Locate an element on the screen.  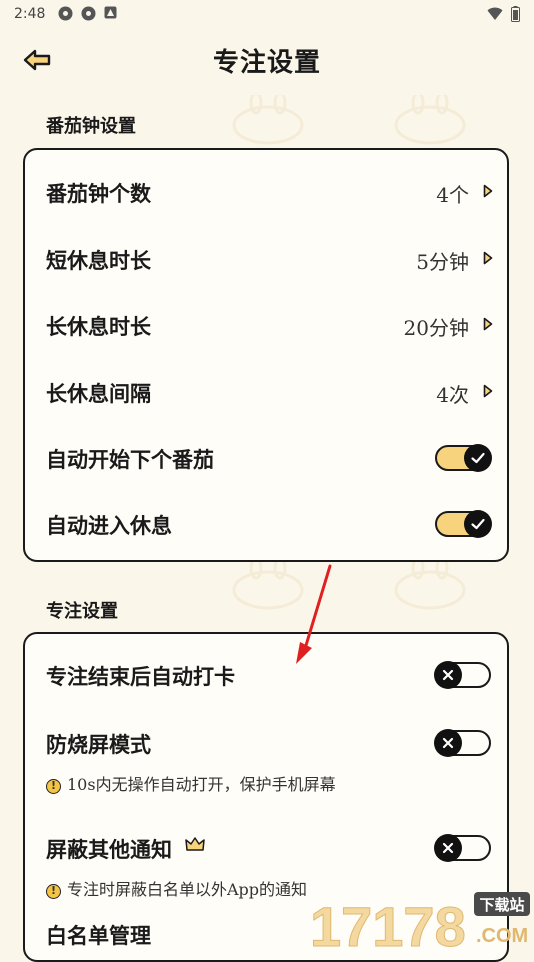
row-label: 自动开始下个番茄 is located at coordinates (130, 459).